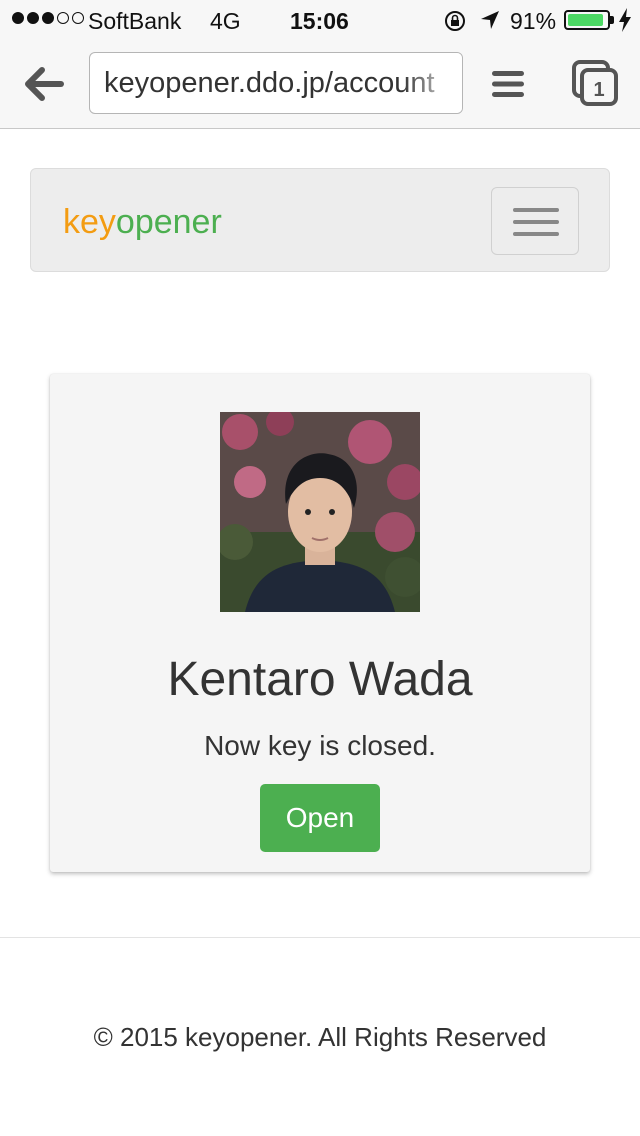 Image resolution: width=640 pixels, height=1136 pixels. Describe the element at coordinates (612, 20) in the screenshot. I see `battery-tip` at that location.